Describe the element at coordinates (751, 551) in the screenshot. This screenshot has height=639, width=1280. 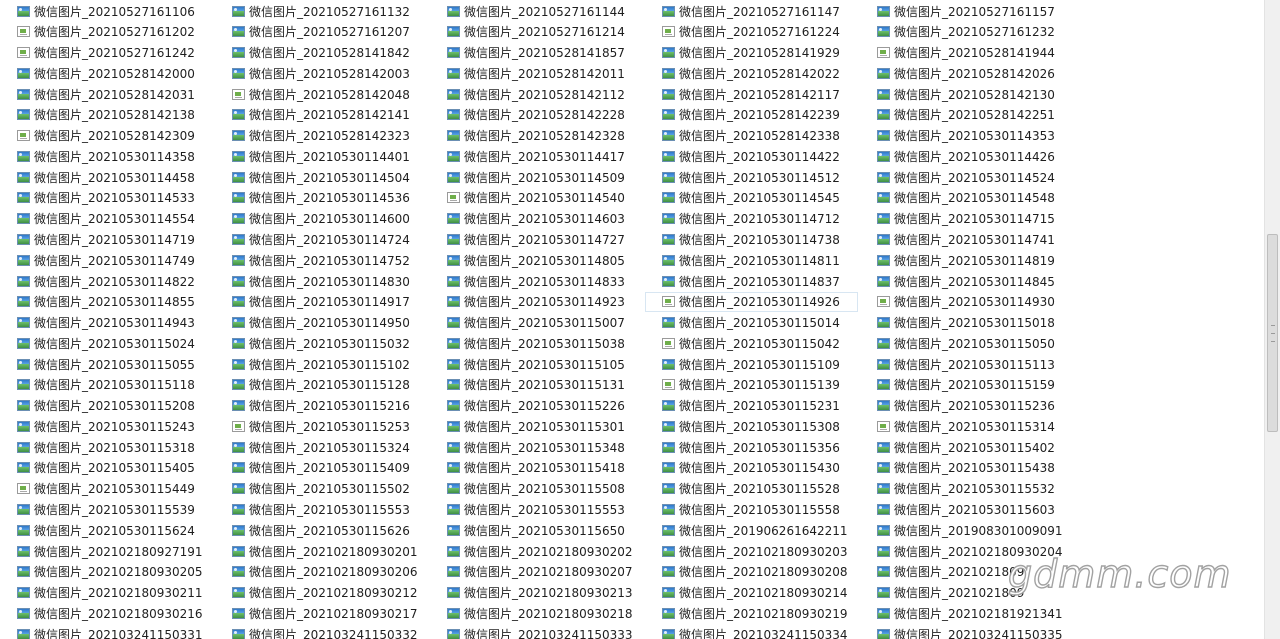
I see `file-item: 微信图片_202102180930203` at that location.